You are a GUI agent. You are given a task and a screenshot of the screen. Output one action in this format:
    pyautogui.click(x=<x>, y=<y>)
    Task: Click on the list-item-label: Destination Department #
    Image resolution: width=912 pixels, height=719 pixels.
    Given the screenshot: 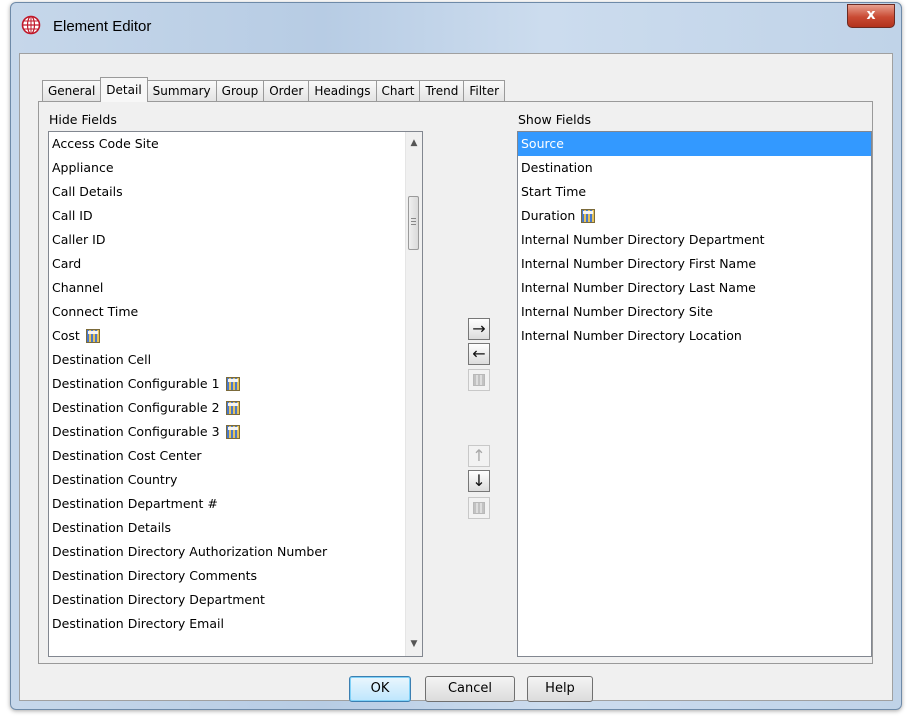 What is the action you would take?
    pyautogui.click(x=135, y=503)
    